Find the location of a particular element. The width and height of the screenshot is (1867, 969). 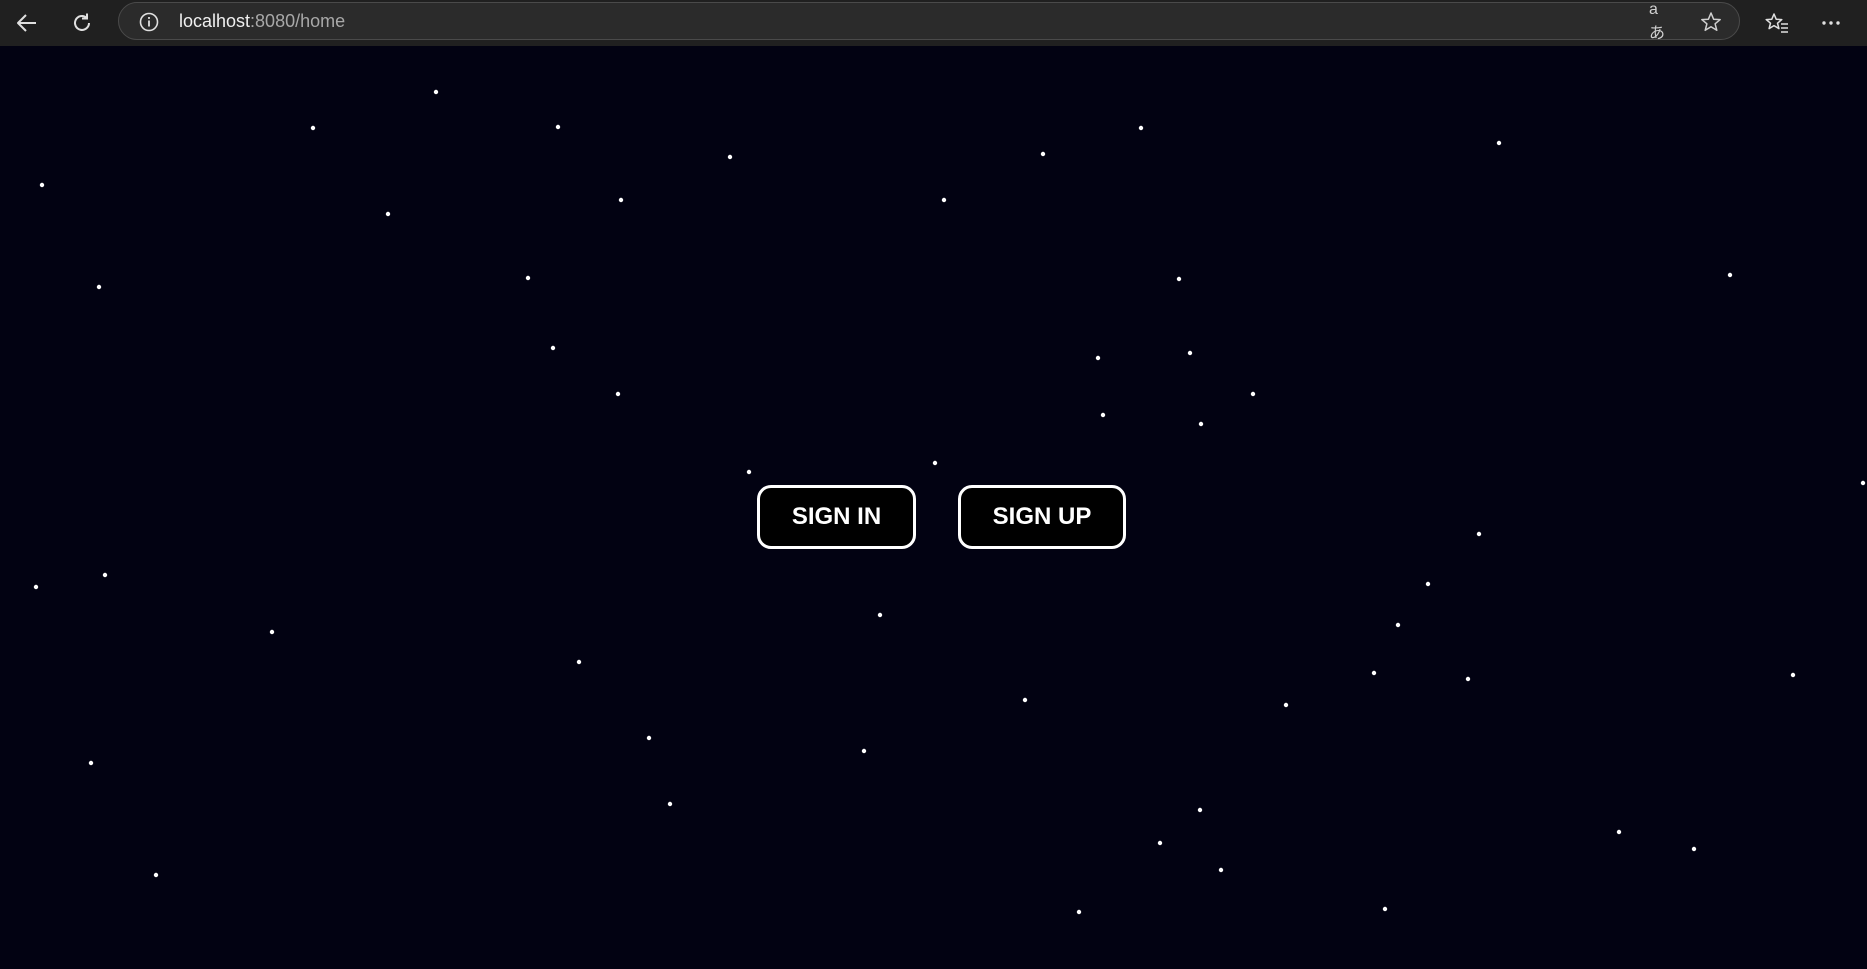

read-aloud-glyph: aあ is located at coordinates (1657, 21).